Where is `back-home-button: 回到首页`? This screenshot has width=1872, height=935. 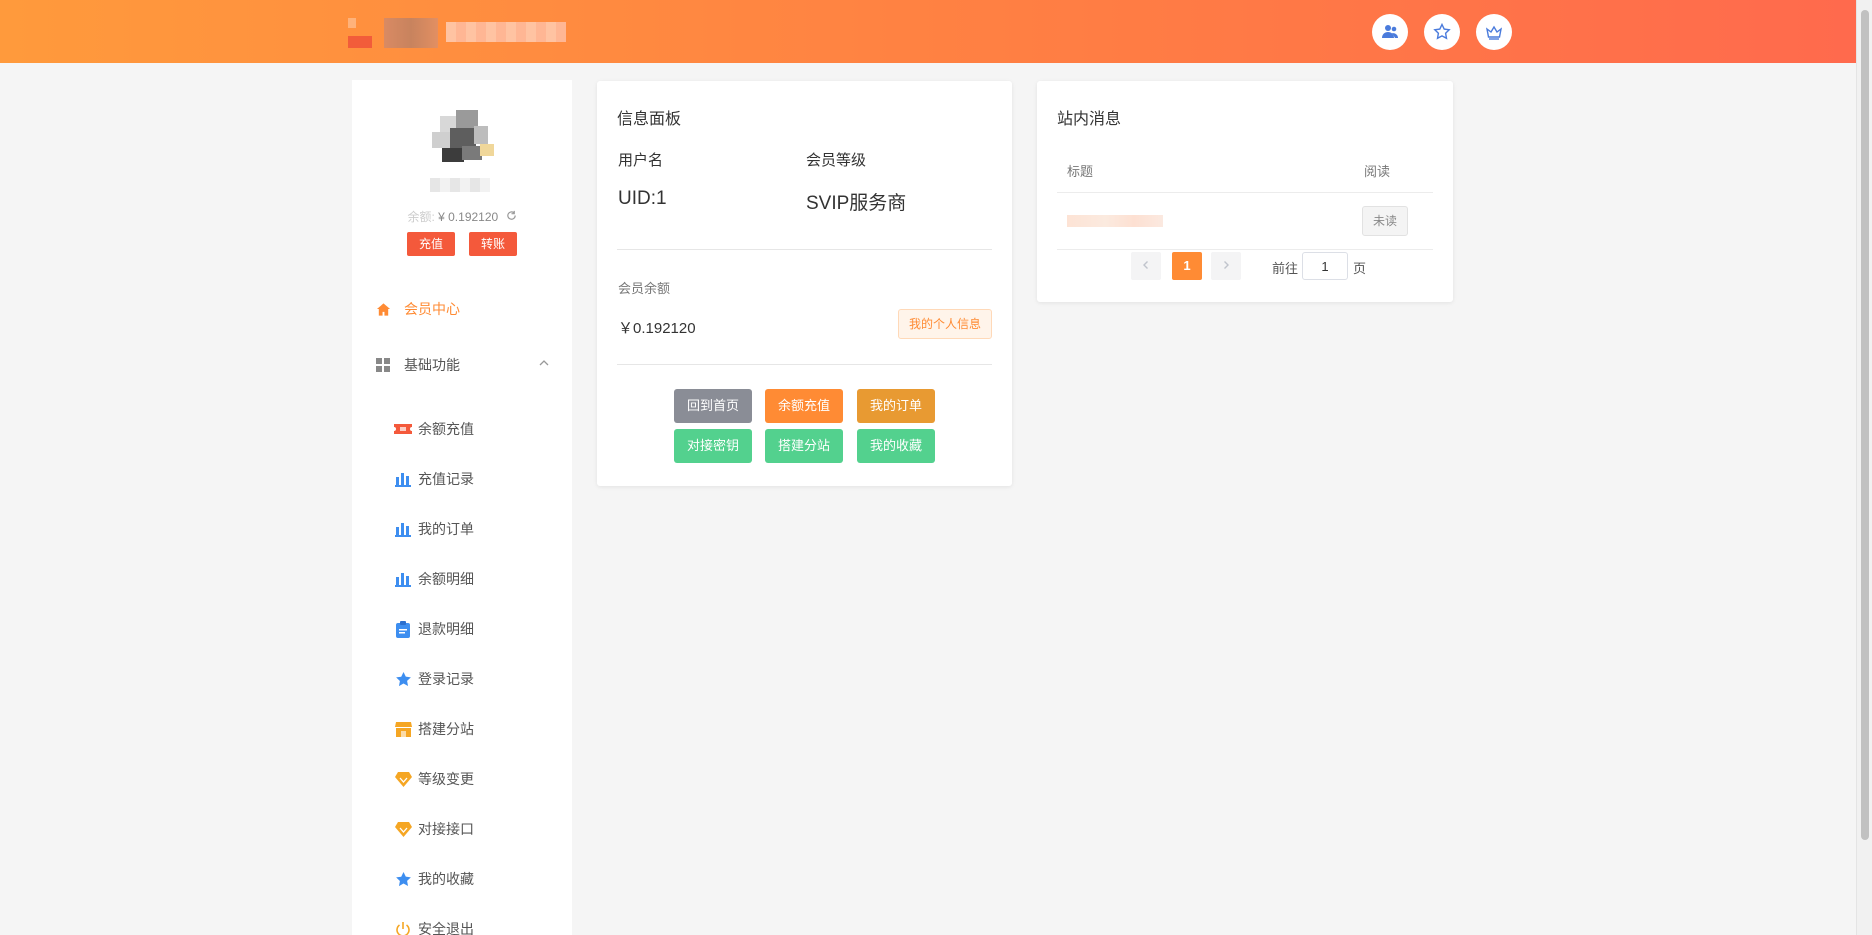 back-home-button: 回到首页 is located at coordinates (713, 406).